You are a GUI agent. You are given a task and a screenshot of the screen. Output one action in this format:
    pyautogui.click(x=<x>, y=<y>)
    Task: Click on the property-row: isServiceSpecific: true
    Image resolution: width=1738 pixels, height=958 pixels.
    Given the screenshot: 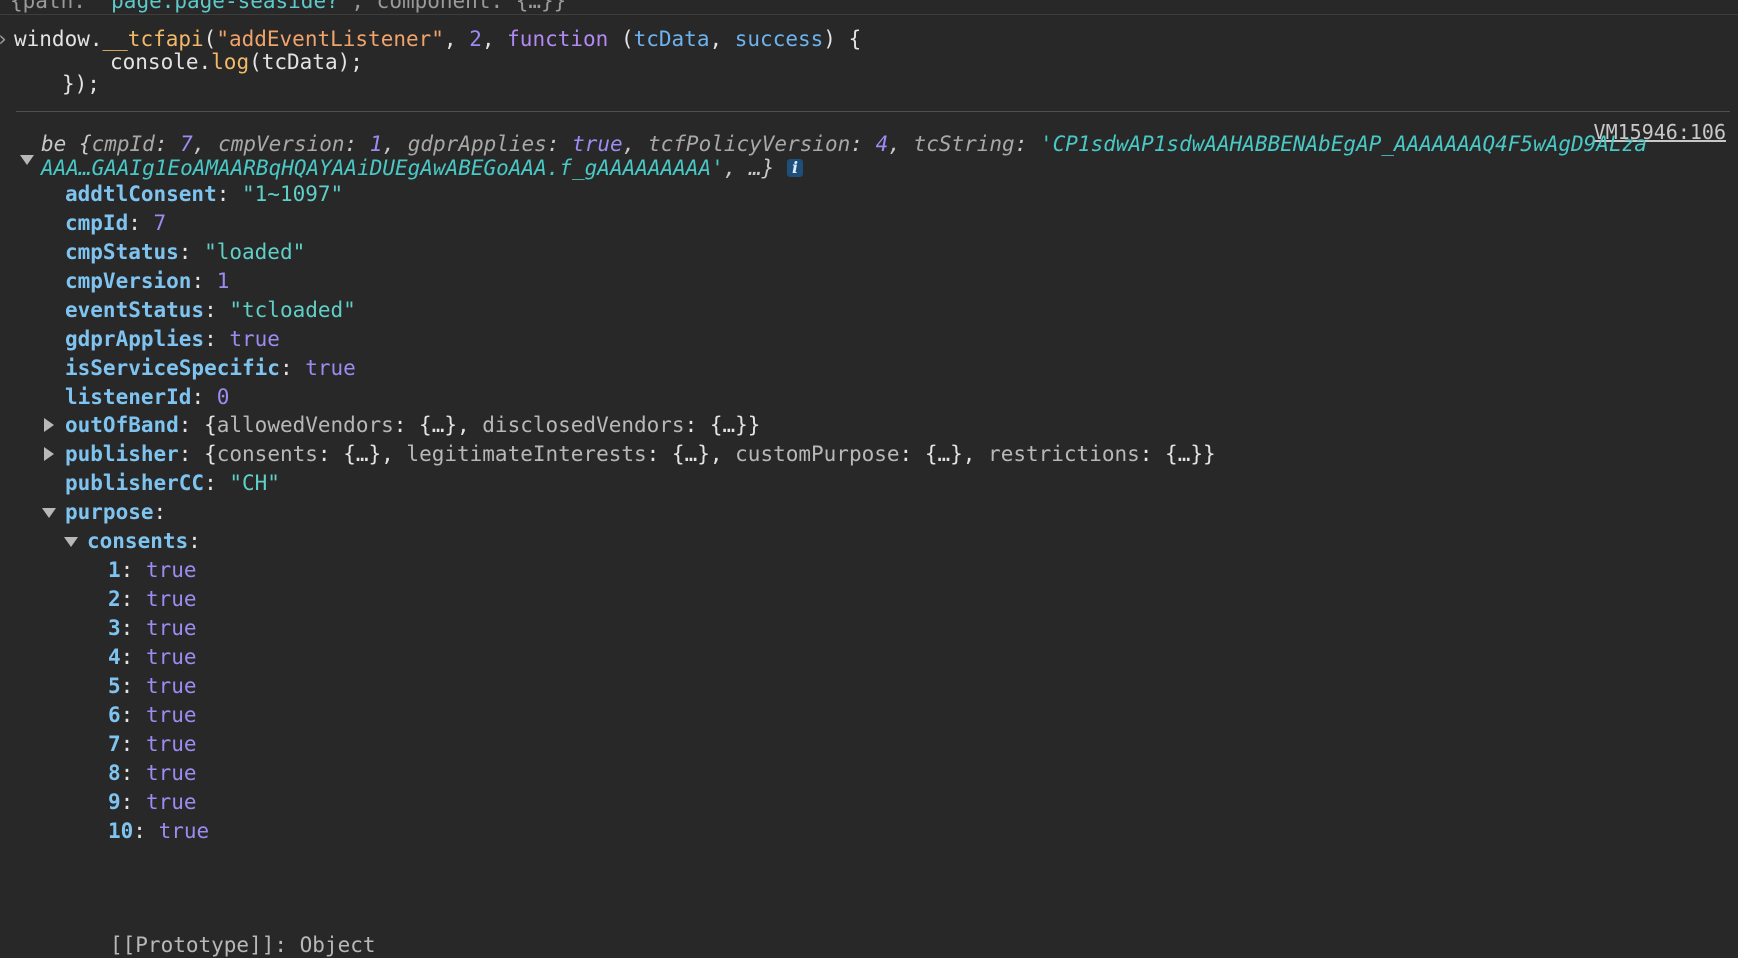 What is the action you would take?
    pyautogui.click(x=210, y=368)
    